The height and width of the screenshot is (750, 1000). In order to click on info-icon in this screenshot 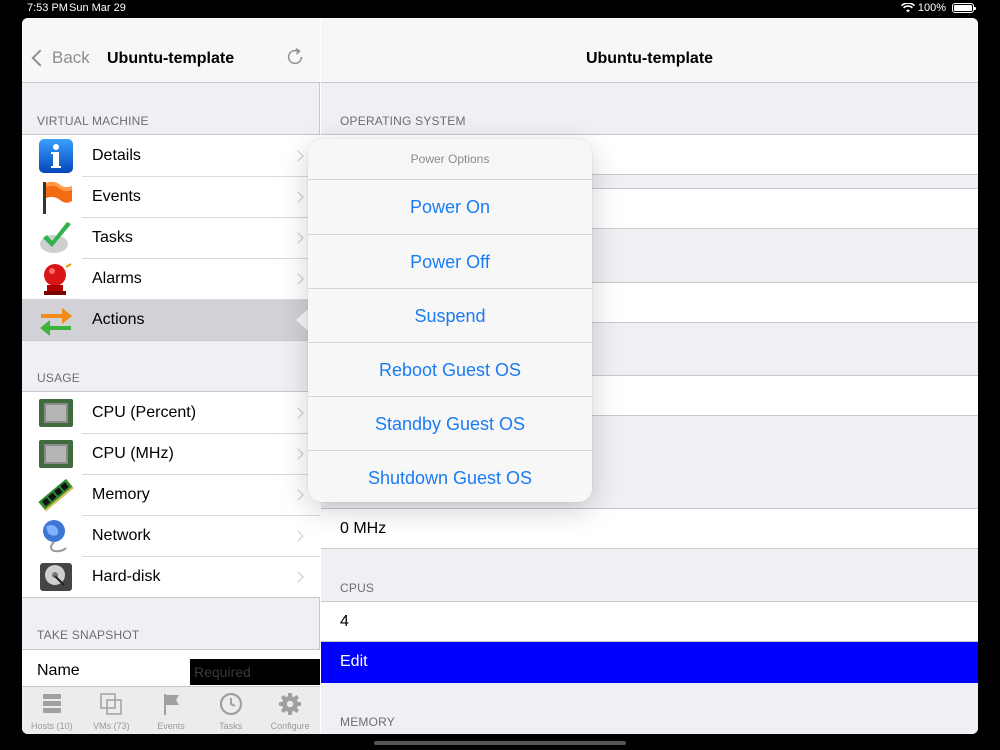, I will do `click(56, 156)`.